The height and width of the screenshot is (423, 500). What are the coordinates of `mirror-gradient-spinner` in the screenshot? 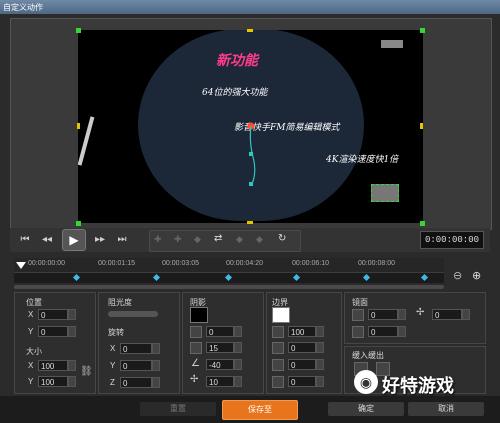 It's located at (402, 331).